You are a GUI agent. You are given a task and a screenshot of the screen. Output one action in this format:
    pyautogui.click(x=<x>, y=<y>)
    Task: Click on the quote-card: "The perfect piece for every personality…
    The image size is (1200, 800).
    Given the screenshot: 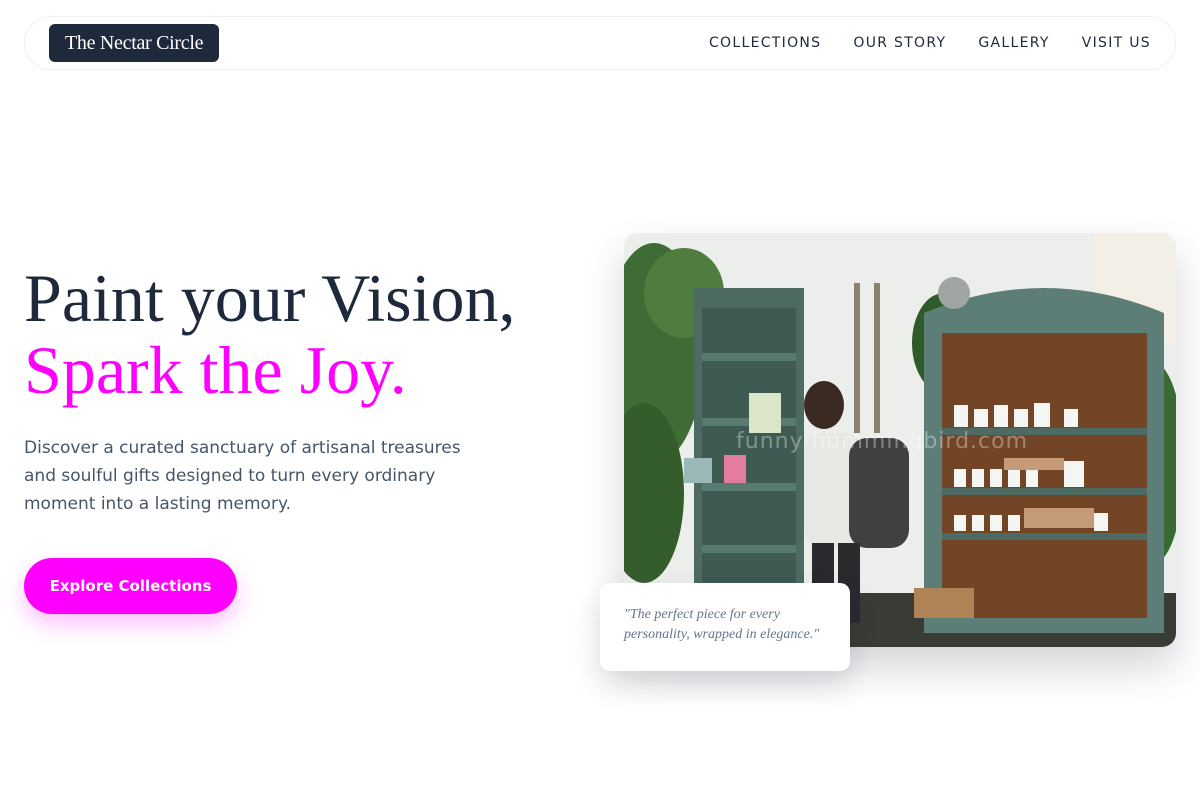 What is the action you would take?
    pyautogui.click(x=725, y=627)
    